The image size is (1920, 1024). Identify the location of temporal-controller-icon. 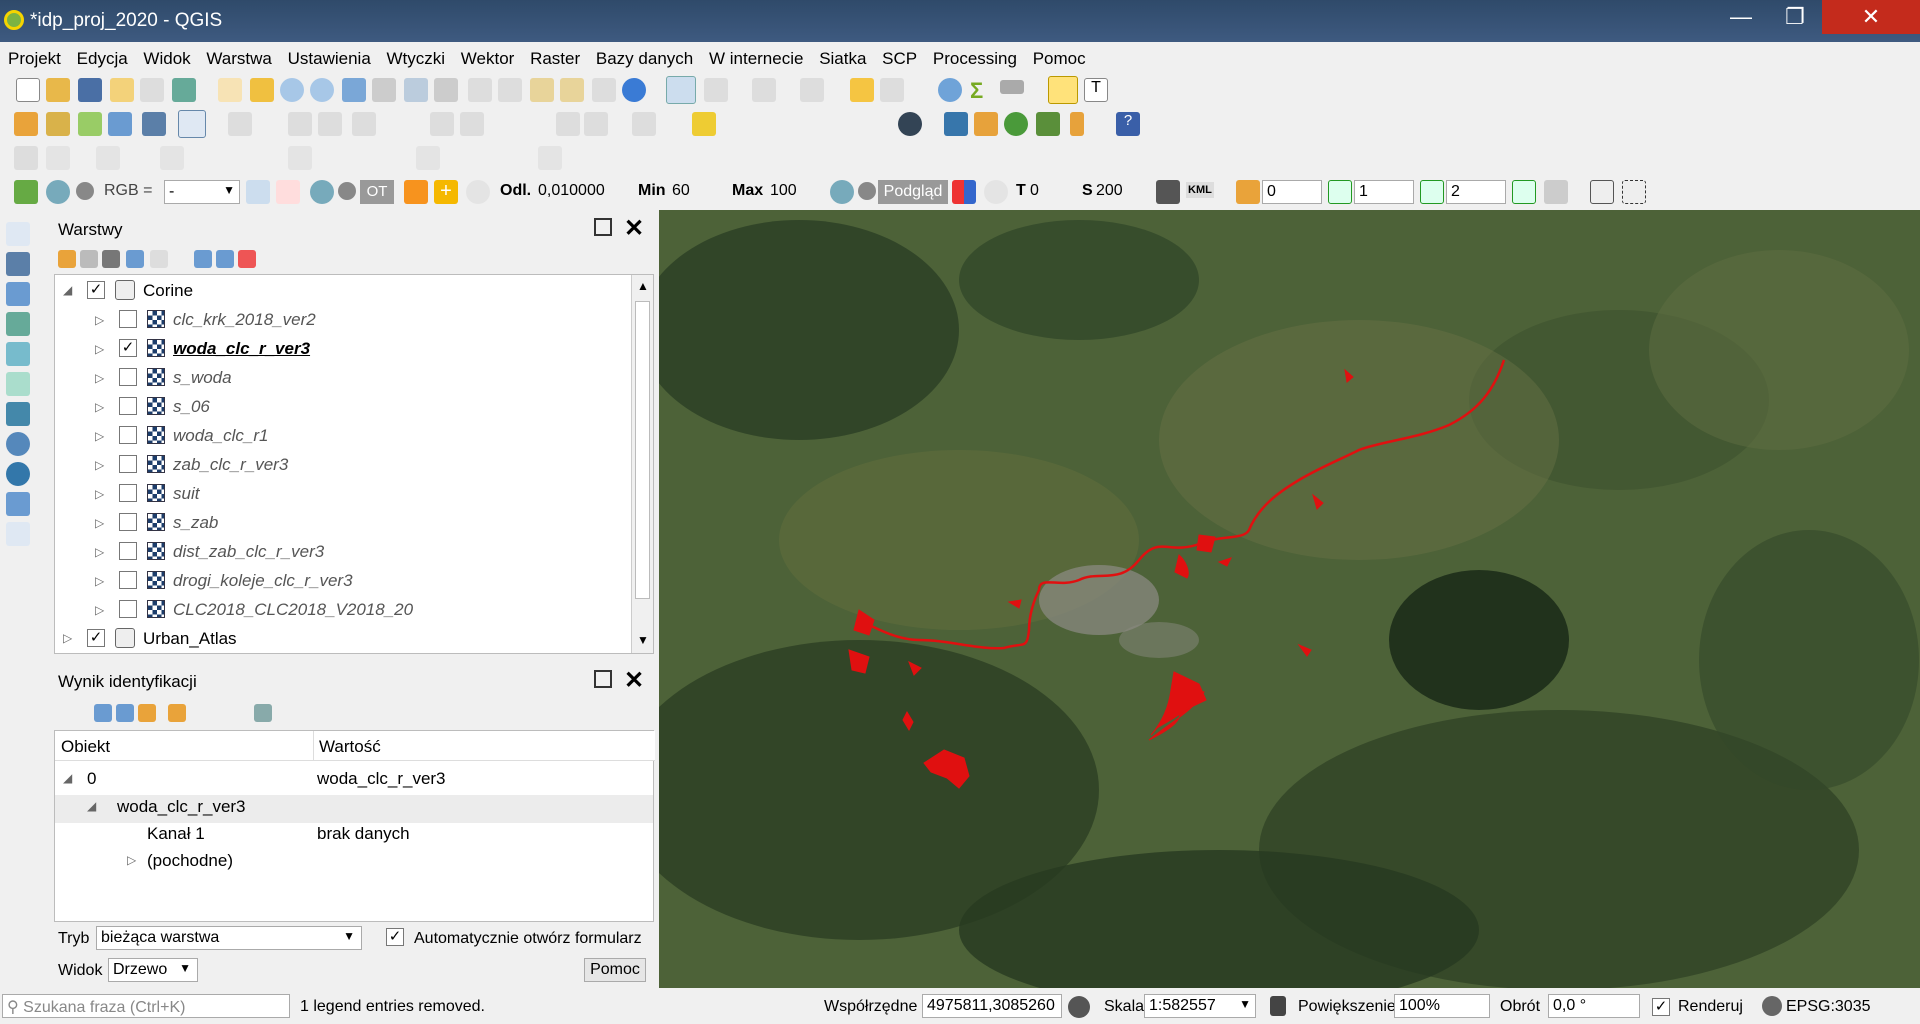
(572, 90).